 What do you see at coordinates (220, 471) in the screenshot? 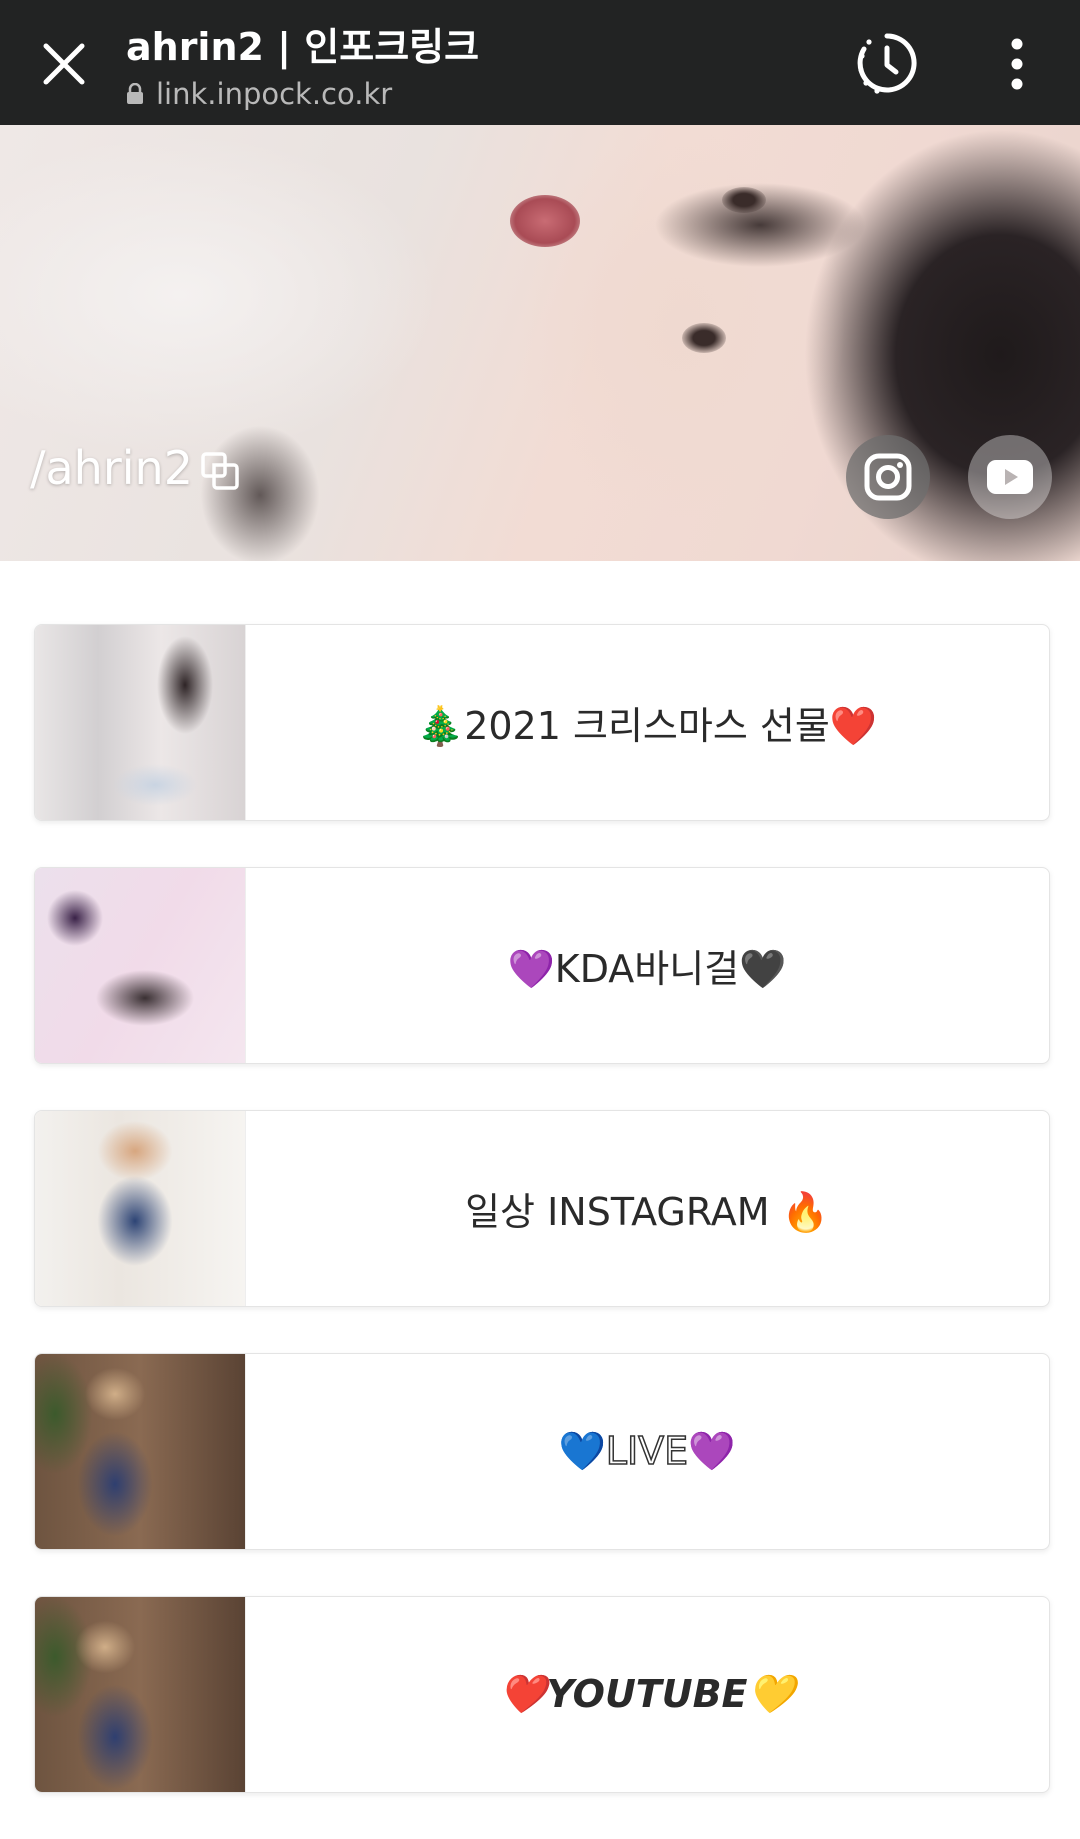
I see `copy-icon` at bounding box center [220, 471].